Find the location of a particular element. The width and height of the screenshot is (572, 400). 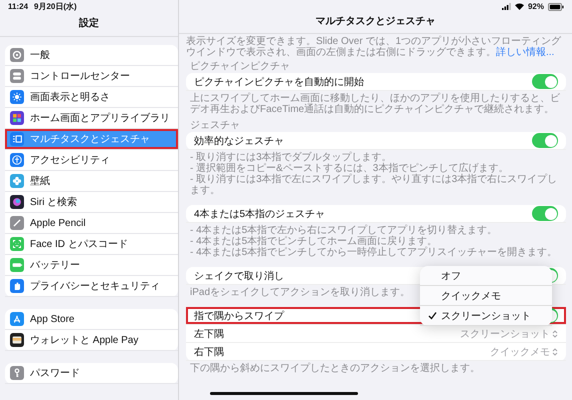

row-label: 4本または5本指のジェスチャ is located at coordinates (260, 214).